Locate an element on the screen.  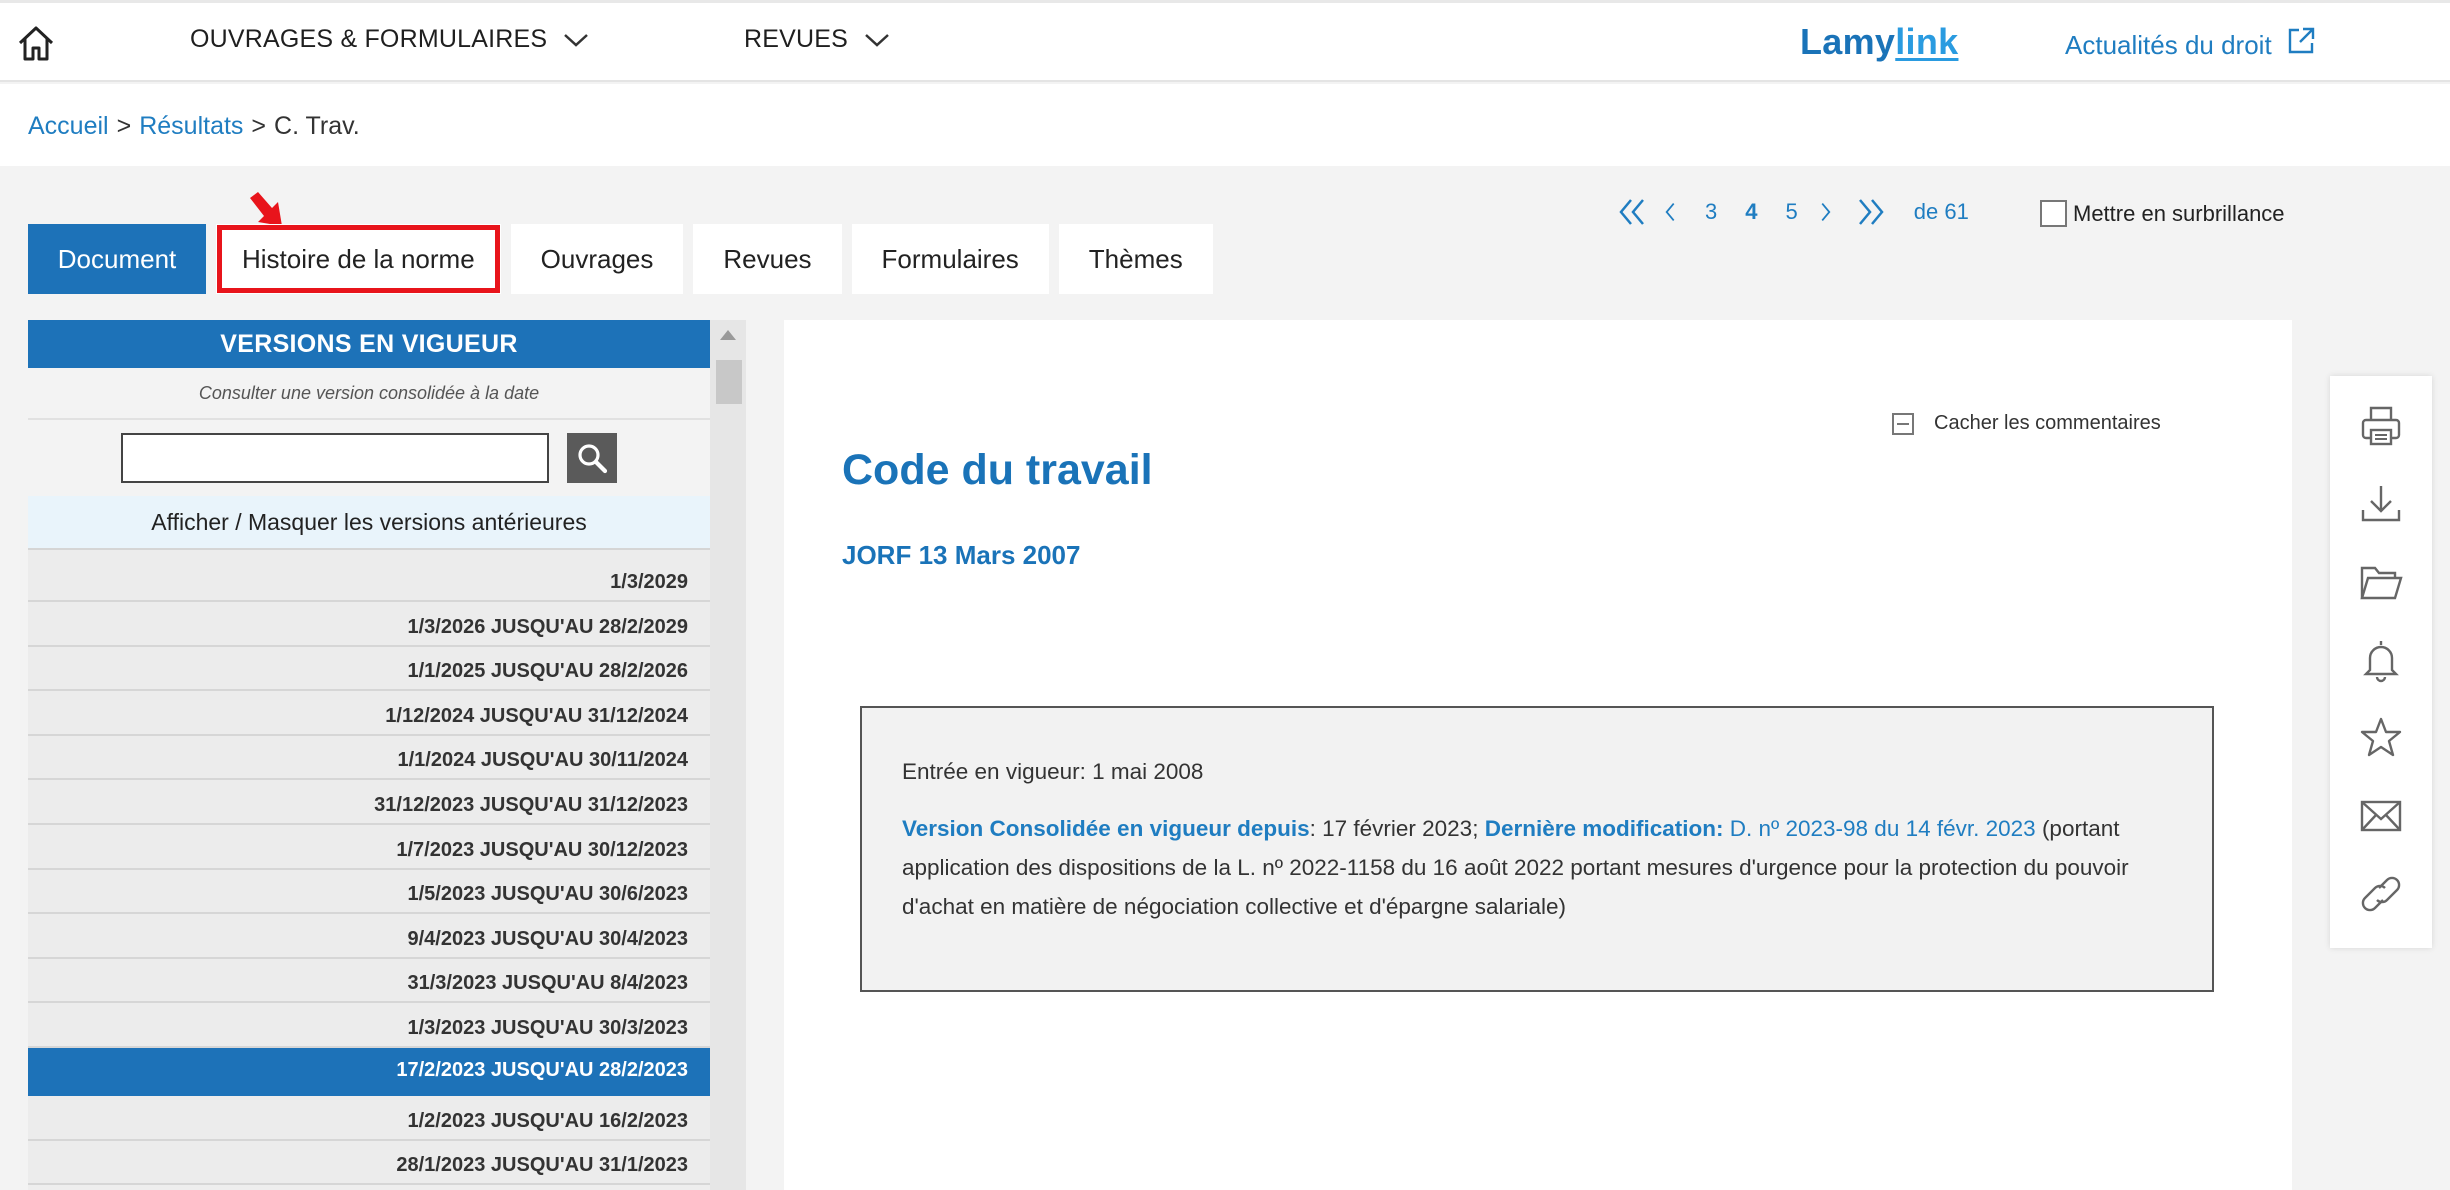
nav-ouvrages-formulaires: OUVRAGES & FORMULAIRES is located at coordinates (389, 39).